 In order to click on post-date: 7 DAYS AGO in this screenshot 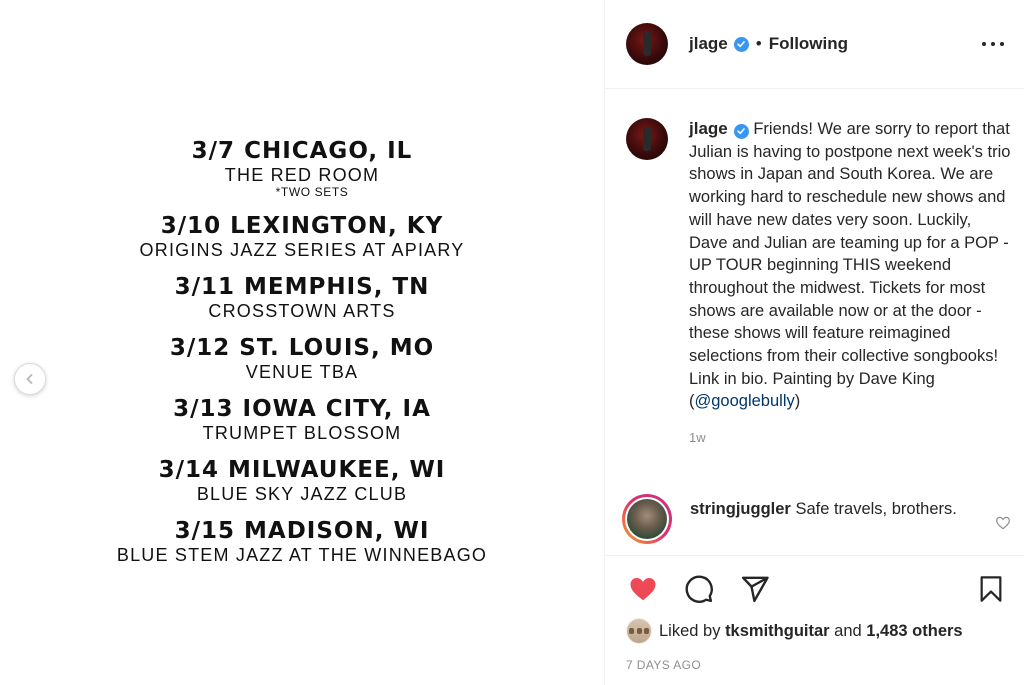, I will do `click(663, 665)`.